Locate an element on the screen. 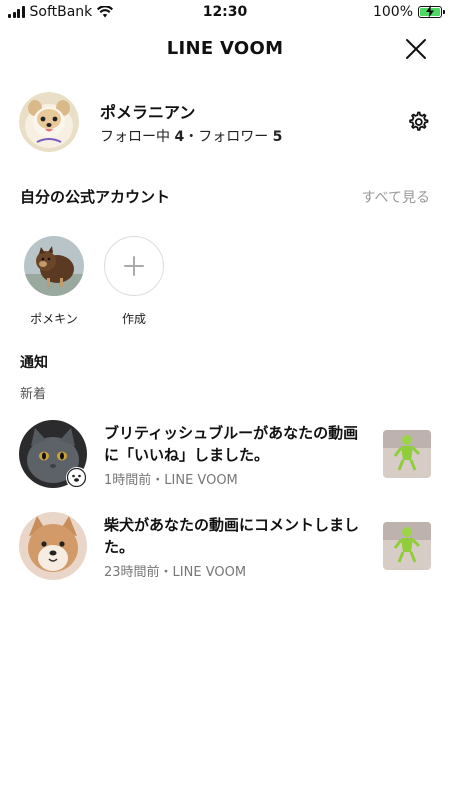 The width and height of the screenshot is (450, 800). notification-meta: 23時間前・LINE VOOM is located at coordinates (175, 572).